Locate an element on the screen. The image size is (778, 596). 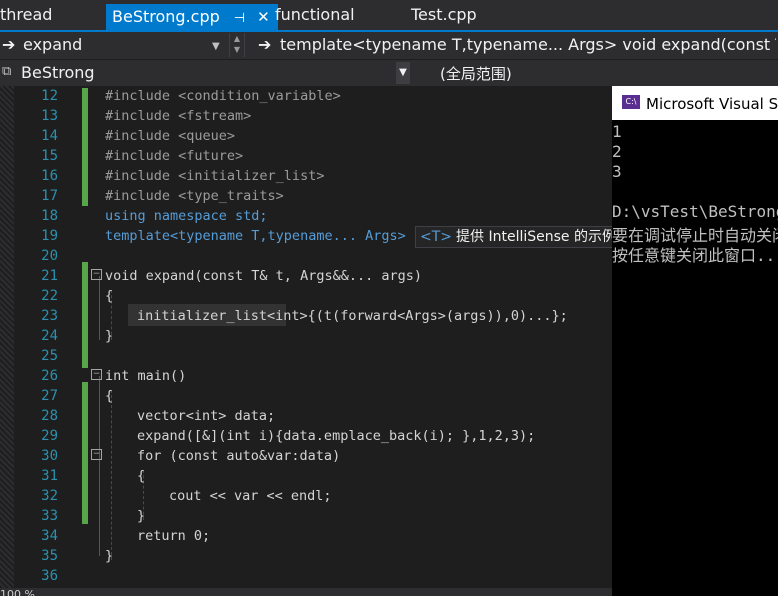
code-line: return 0; is located at coordinates (174, 536).